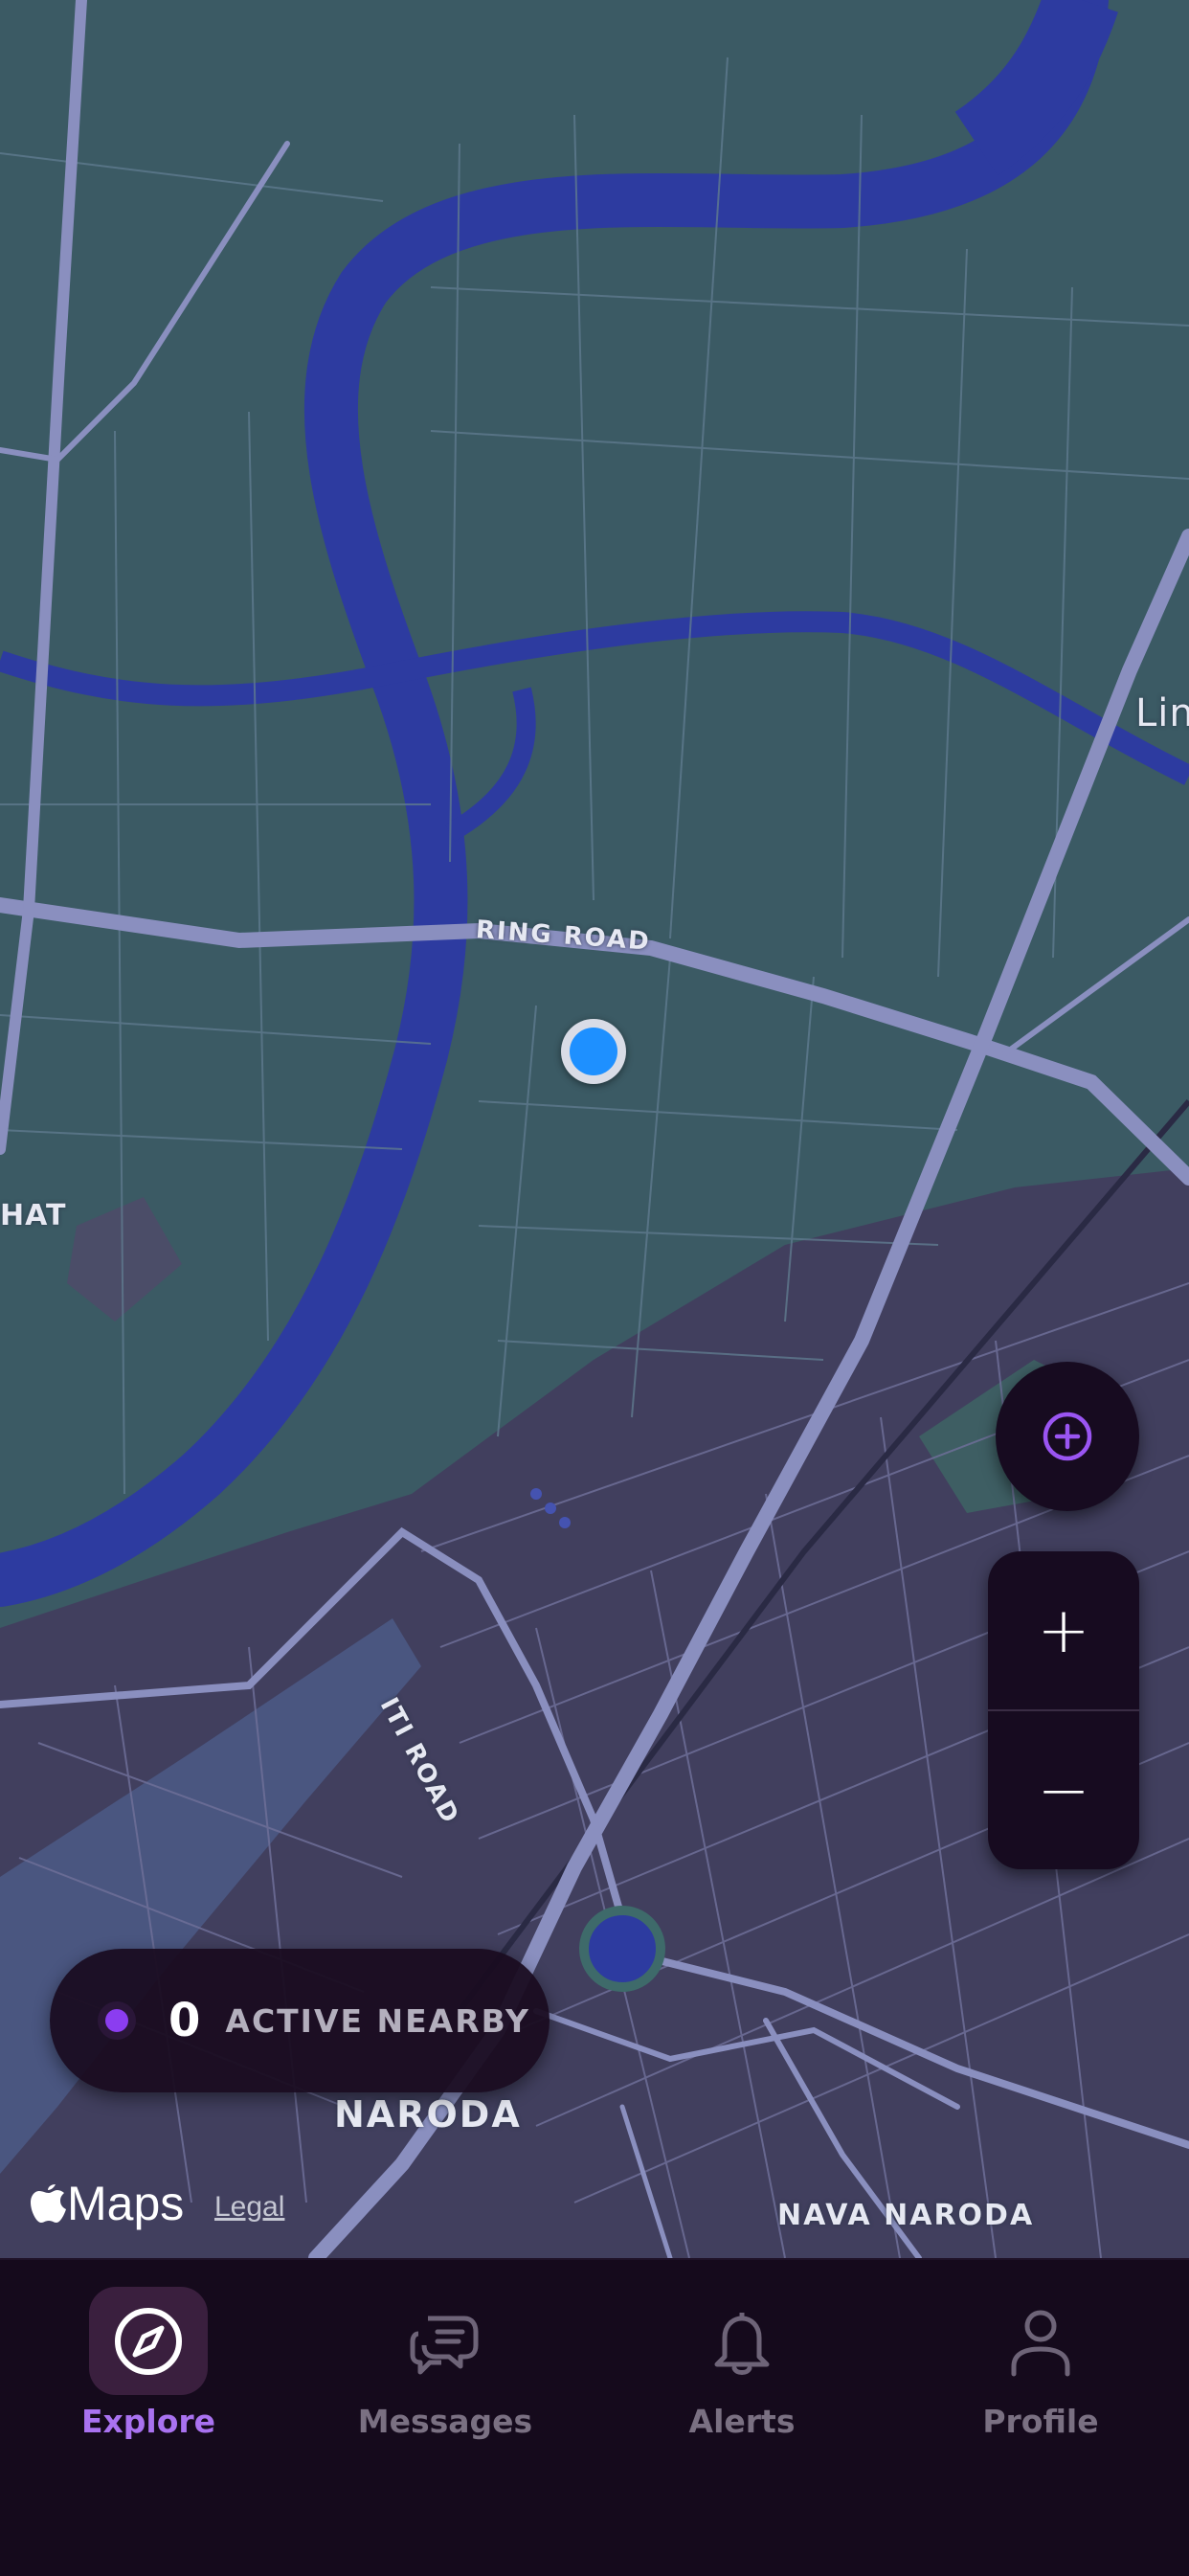 The height and width of the screenshot is (2576, 1189). I want to click on legal-link: Legal, so click(249, 2207).